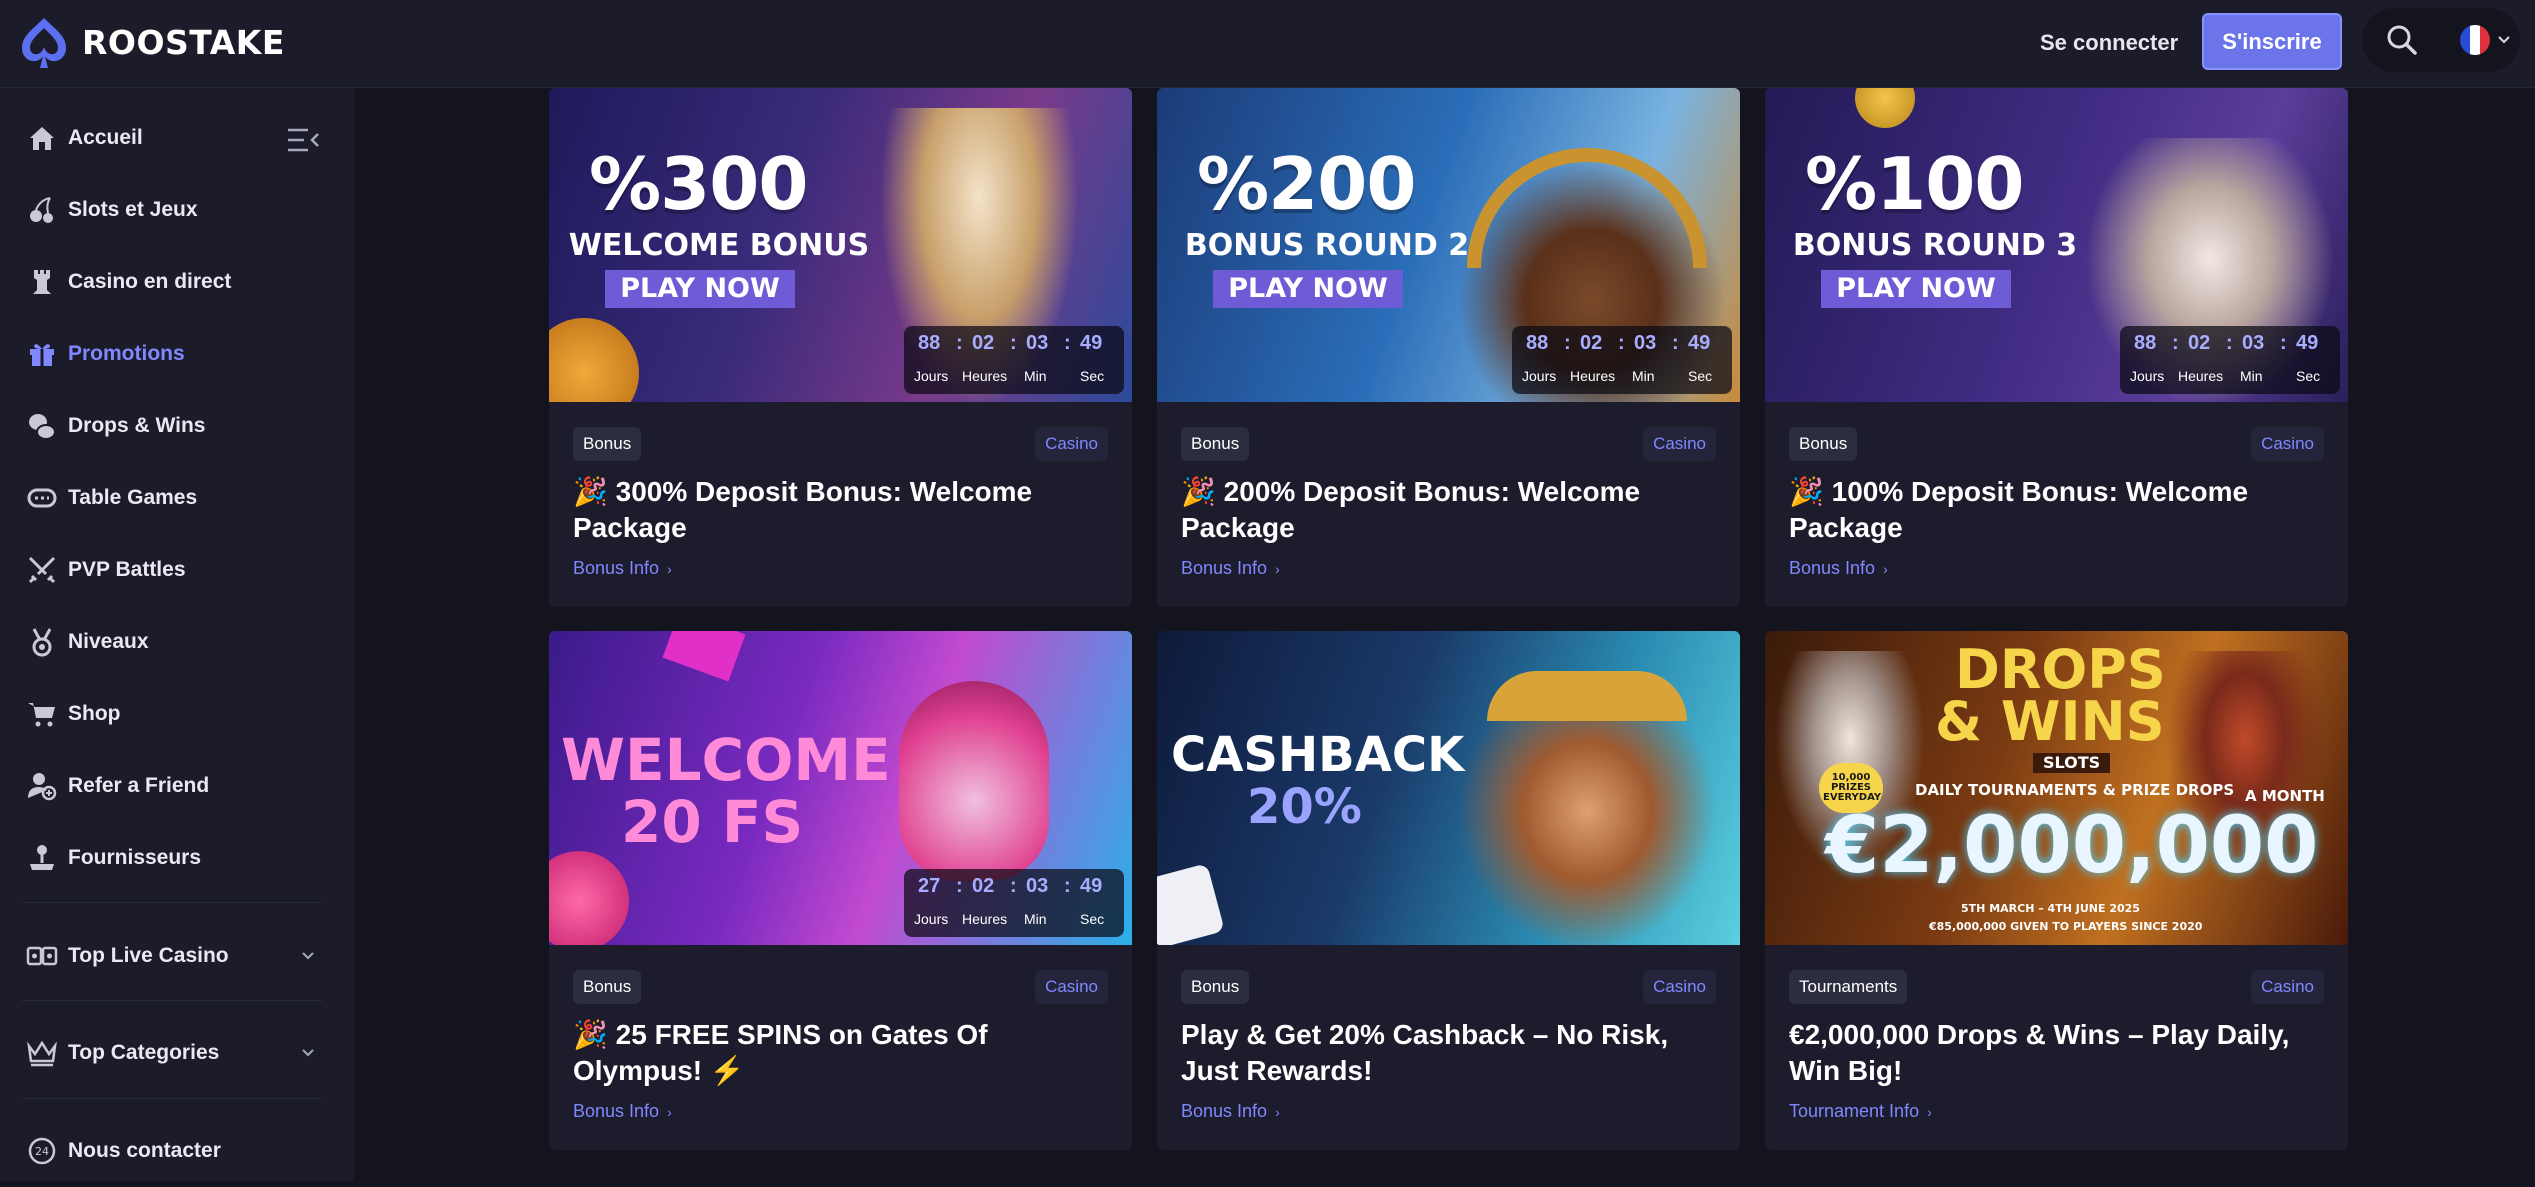  What do you see at coordinates (2066, 926) in the screenshot?
I see `banner-given: €85,000,000 GIVEN TO PLAYERS SINCE 2020` at bounding box center [2066, 926].